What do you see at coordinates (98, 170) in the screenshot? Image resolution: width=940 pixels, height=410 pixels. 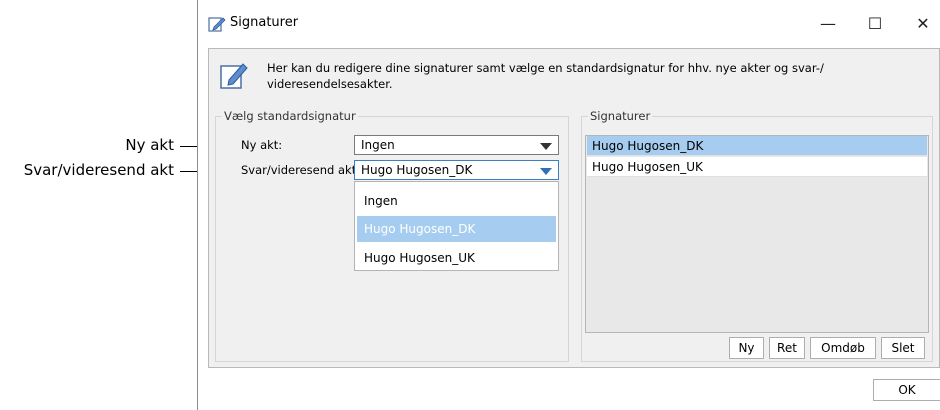 I see `callout-svar: Svar/videresend akt` at bounding box center [98, 170].